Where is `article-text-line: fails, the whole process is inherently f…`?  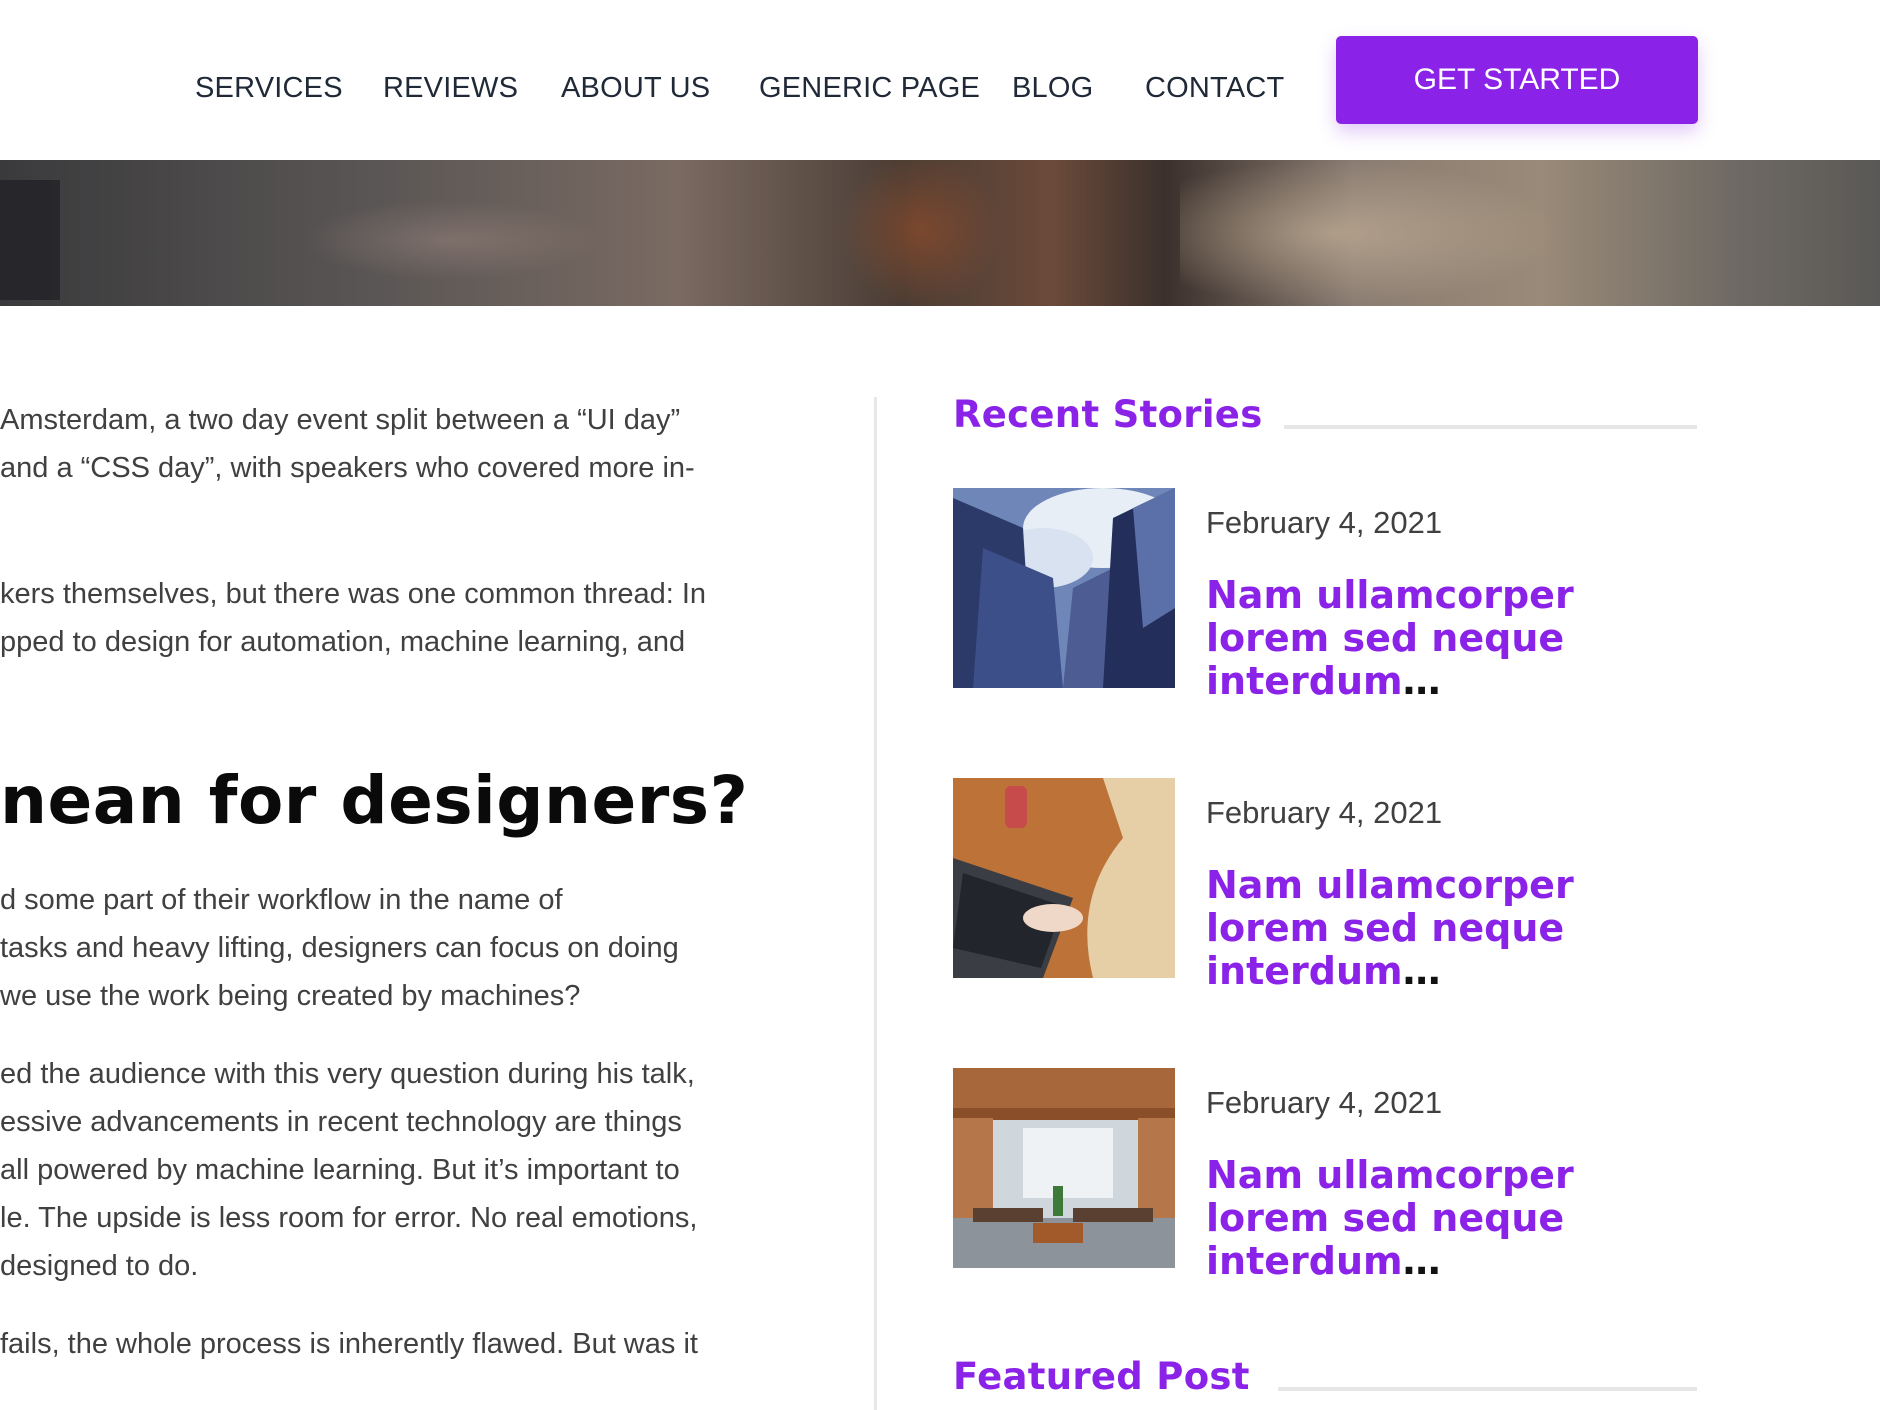
article-text-line: fails, the whole process is inherently f… is located at coordinates (349, 1344).